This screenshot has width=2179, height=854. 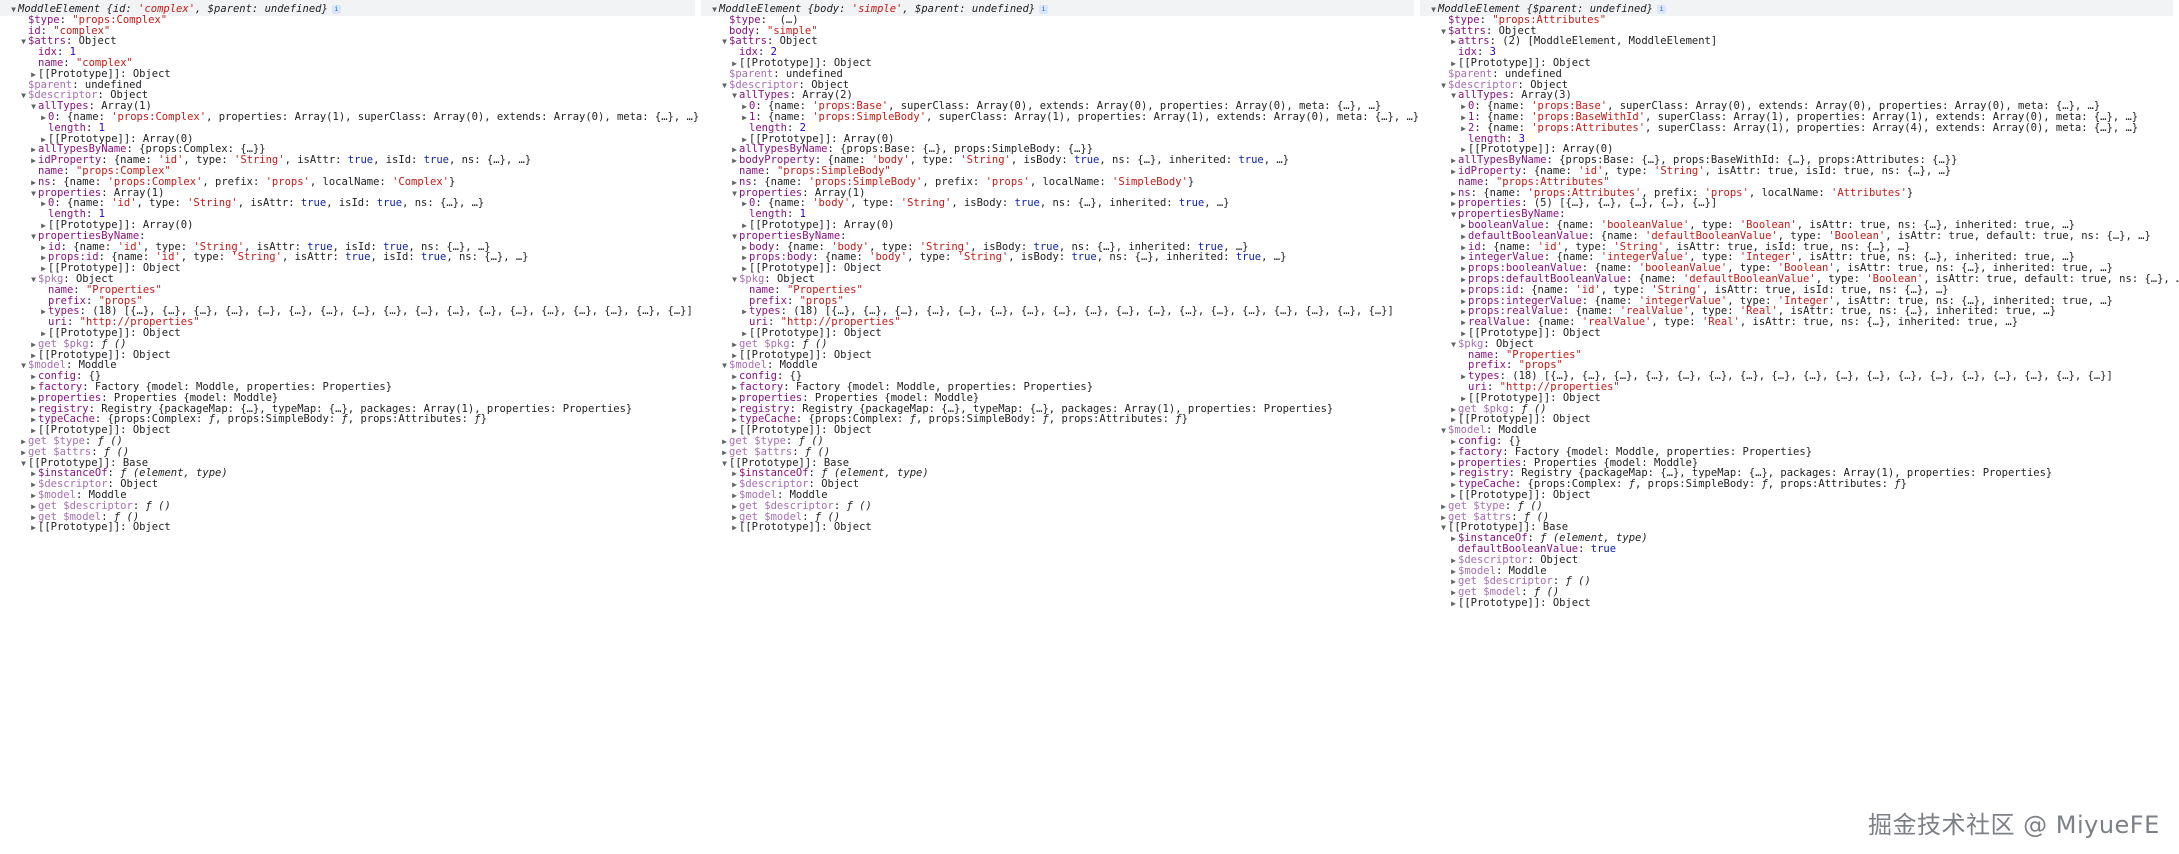 I want to click on property-value: {body:, so click(x=829, y=9).